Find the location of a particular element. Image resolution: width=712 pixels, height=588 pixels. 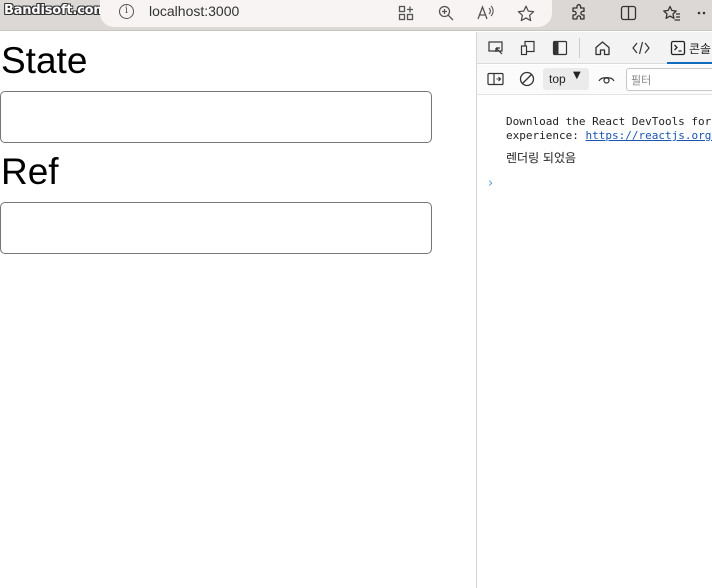

browser-toolbar: Bandisoft.com i localhost:3000 is located at coordinates (356, 15).